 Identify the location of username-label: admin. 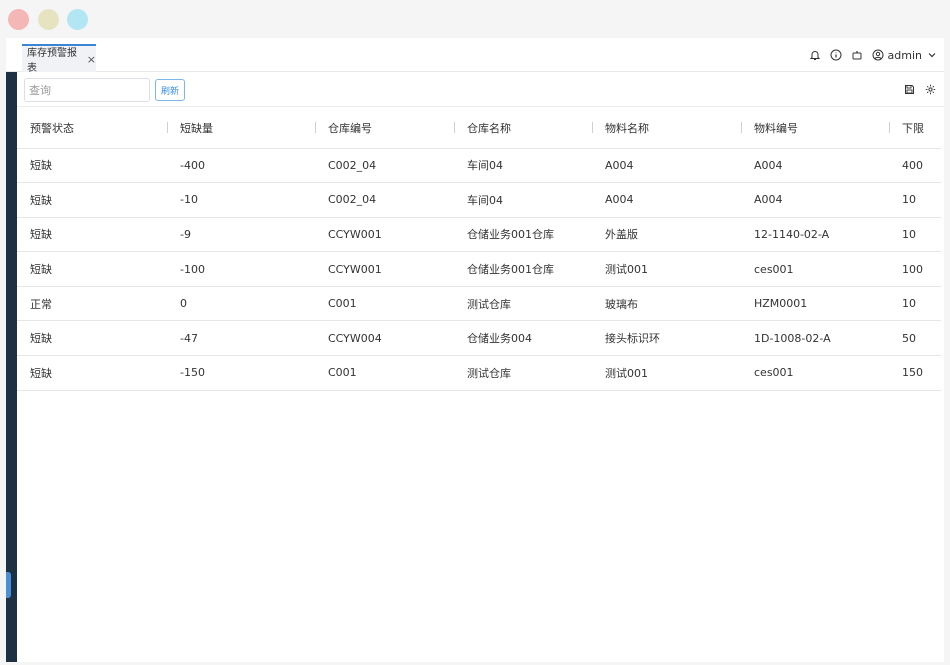
(904, 55).